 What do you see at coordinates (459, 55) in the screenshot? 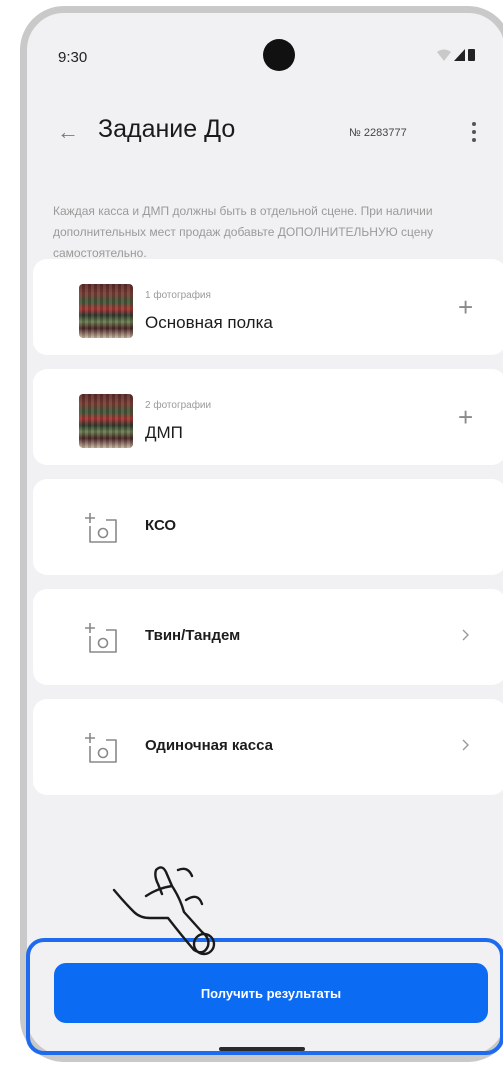
I see `signal-icon` at bounding box center [459, 55].